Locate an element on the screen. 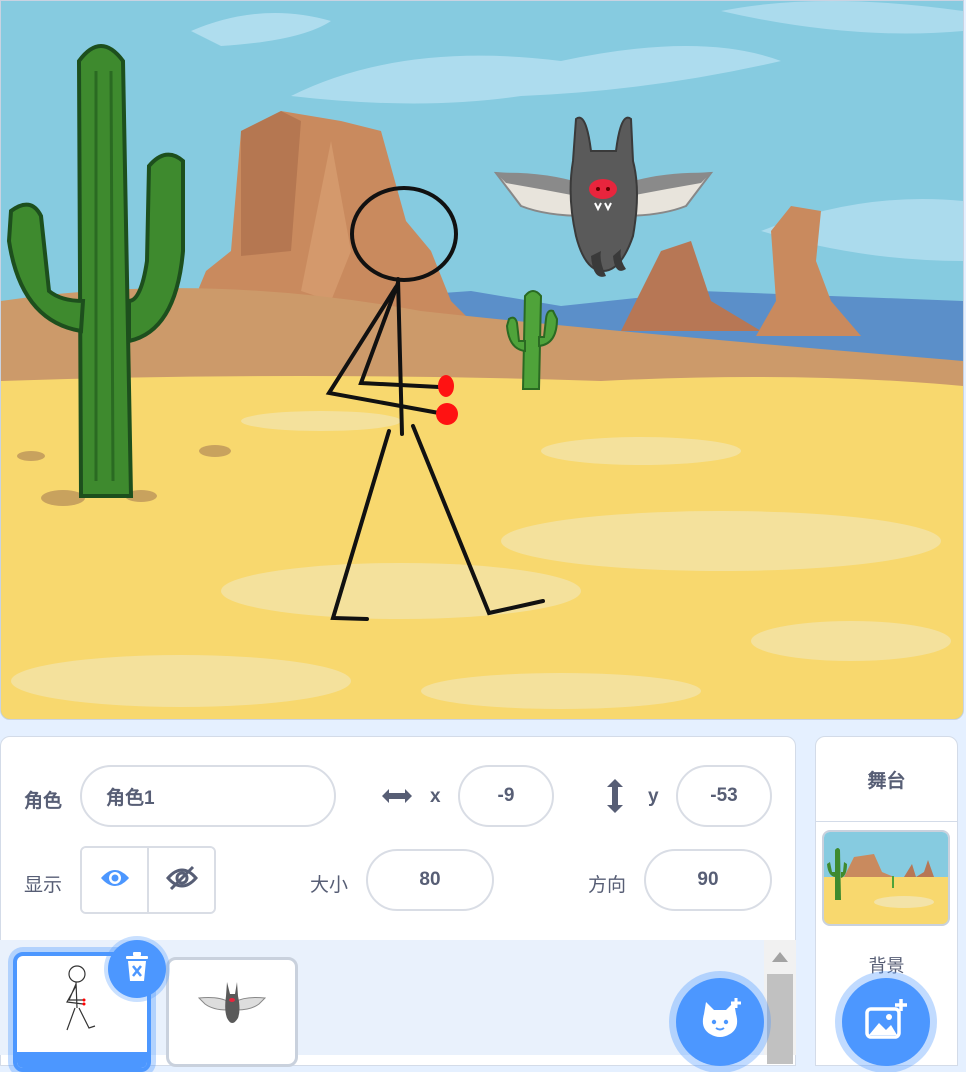 The image size is (966, 1072). trash-icon is located at coordinates (137, 969).